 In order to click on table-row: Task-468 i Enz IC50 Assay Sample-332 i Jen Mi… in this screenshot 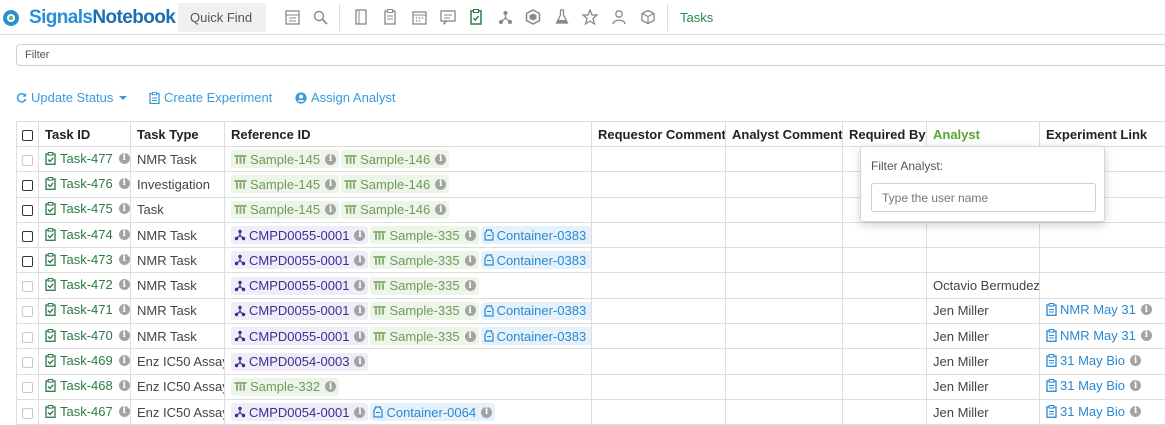, I will do `click(590, 386)`.